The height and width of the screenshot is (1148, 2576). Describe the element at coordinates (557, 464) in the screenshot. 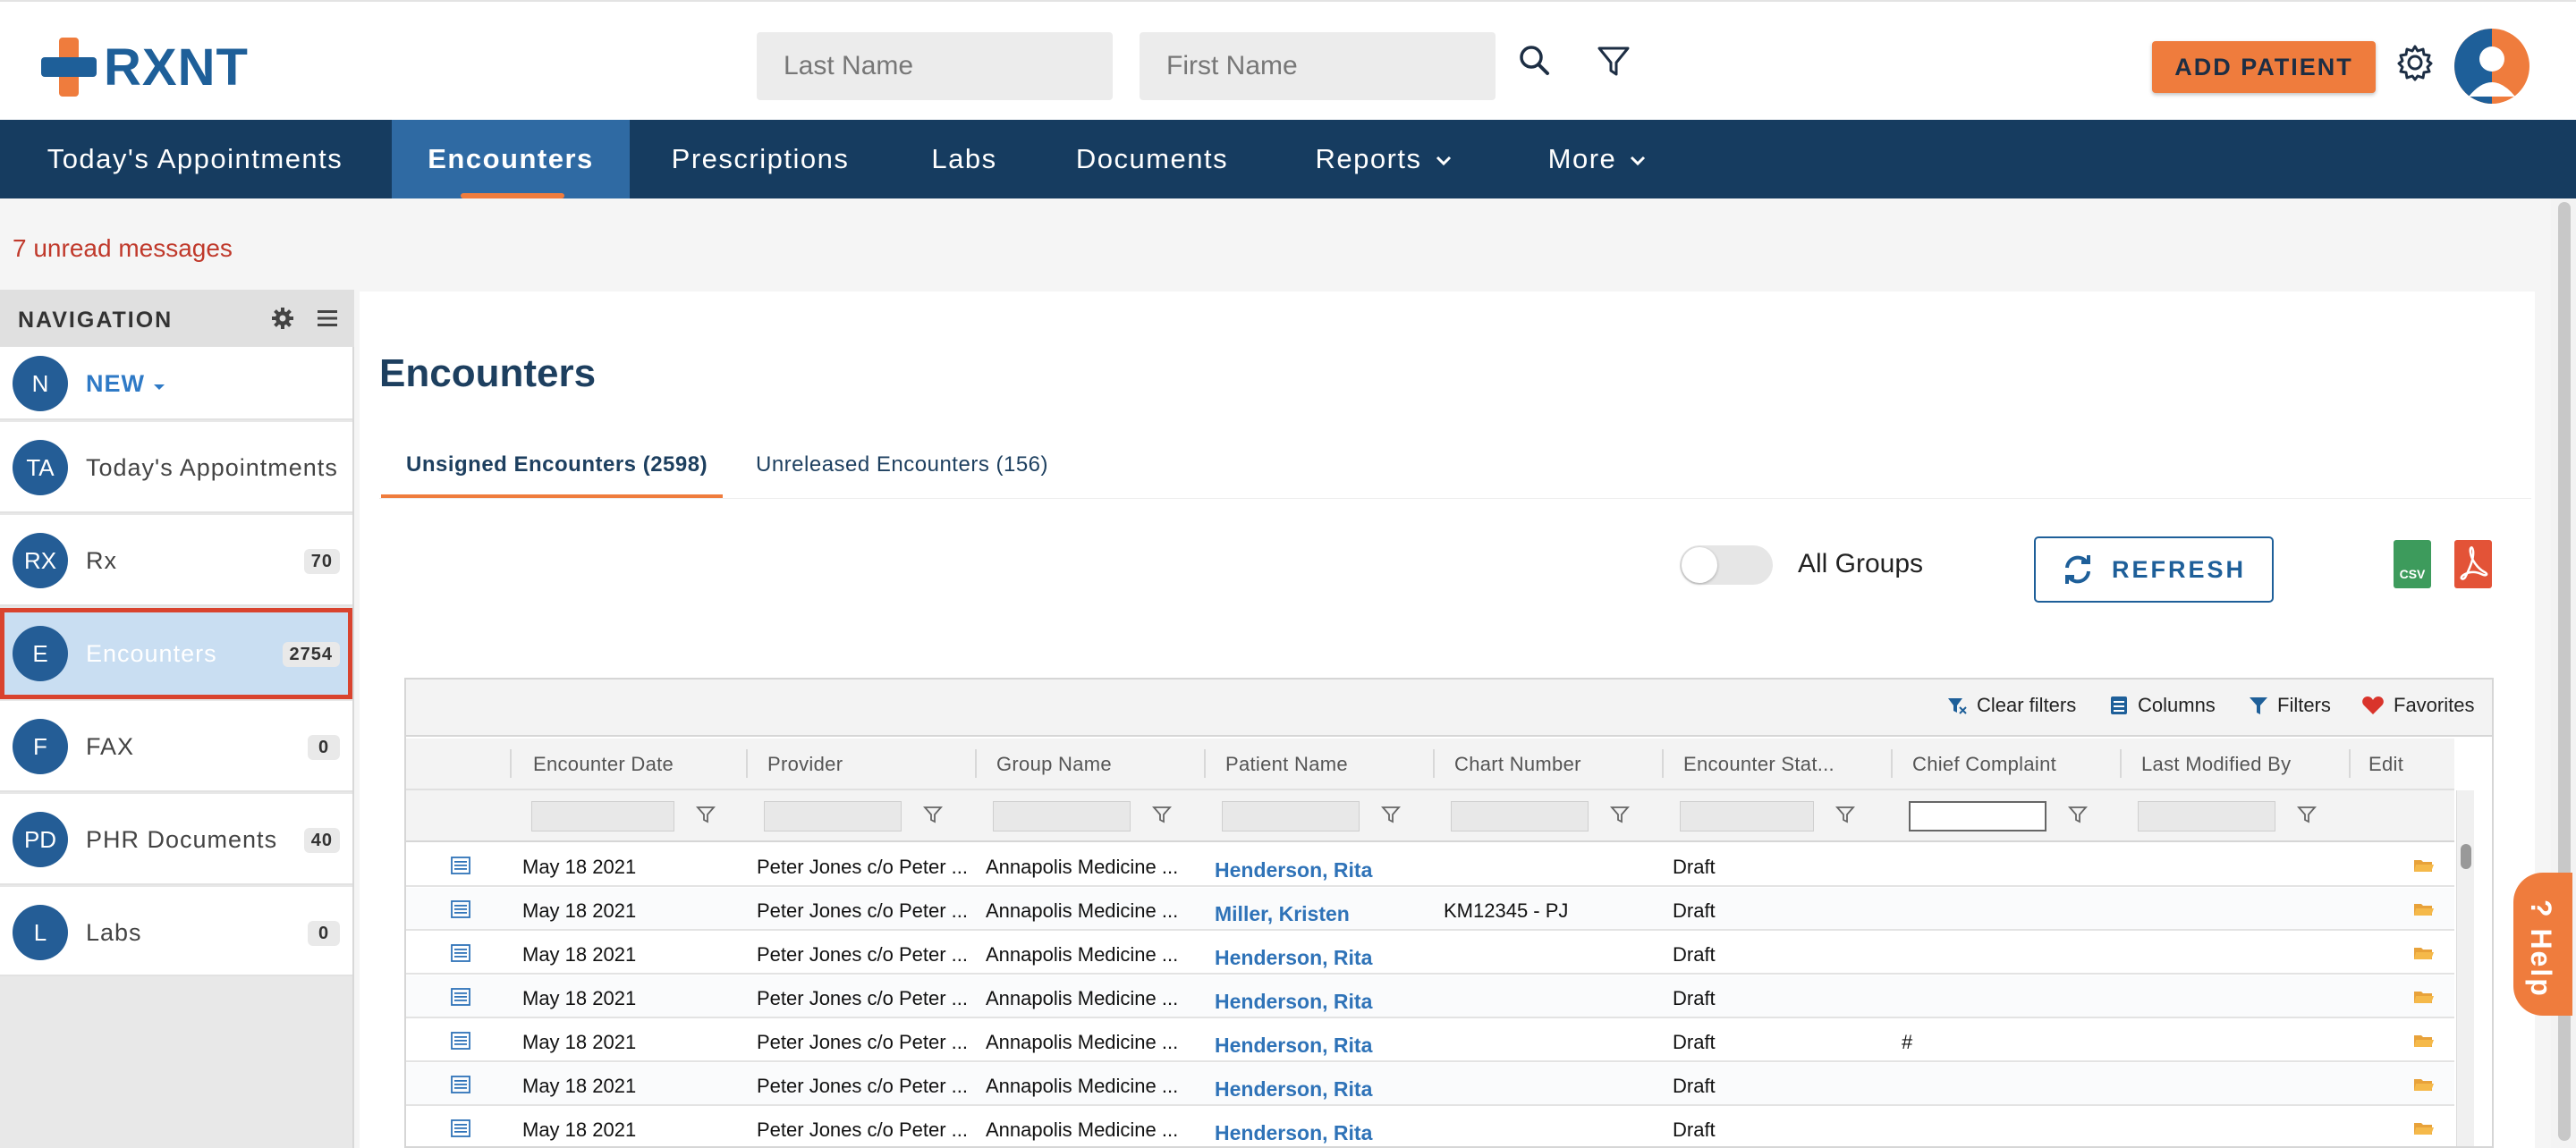

I see `tab-unsigned-encounters: Unsigned Encounters (2598)` at that location.